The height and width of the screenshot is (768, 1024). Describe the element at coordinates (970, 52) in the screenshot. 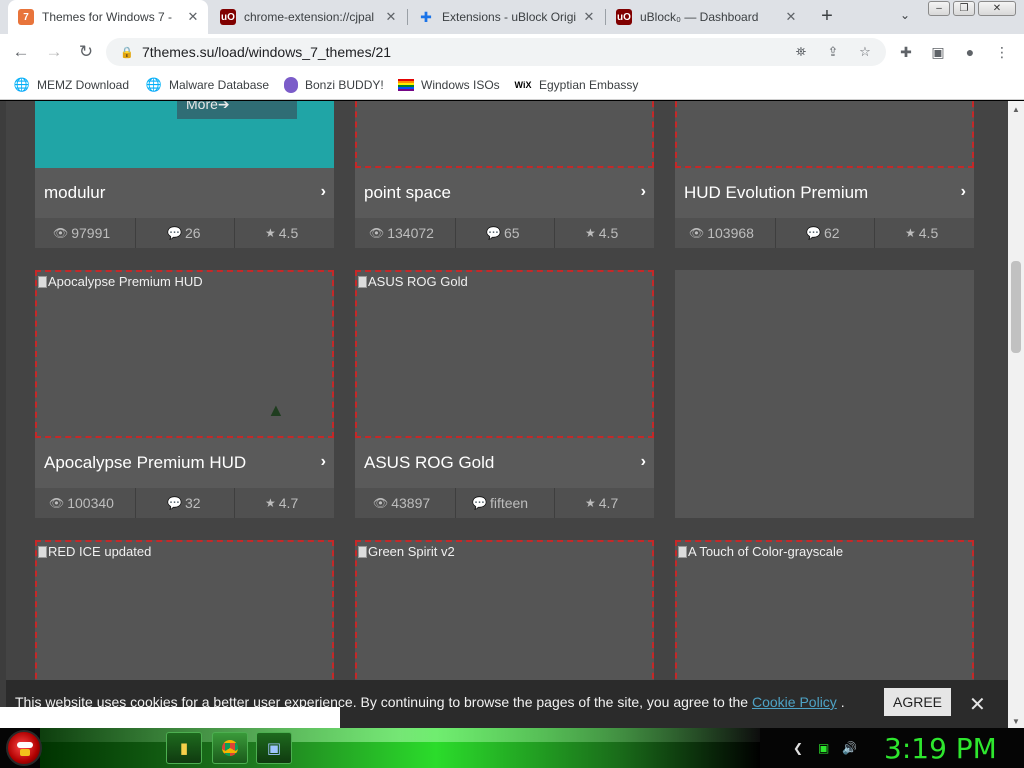

I see `profile-avatar-icon: ●` at that location.